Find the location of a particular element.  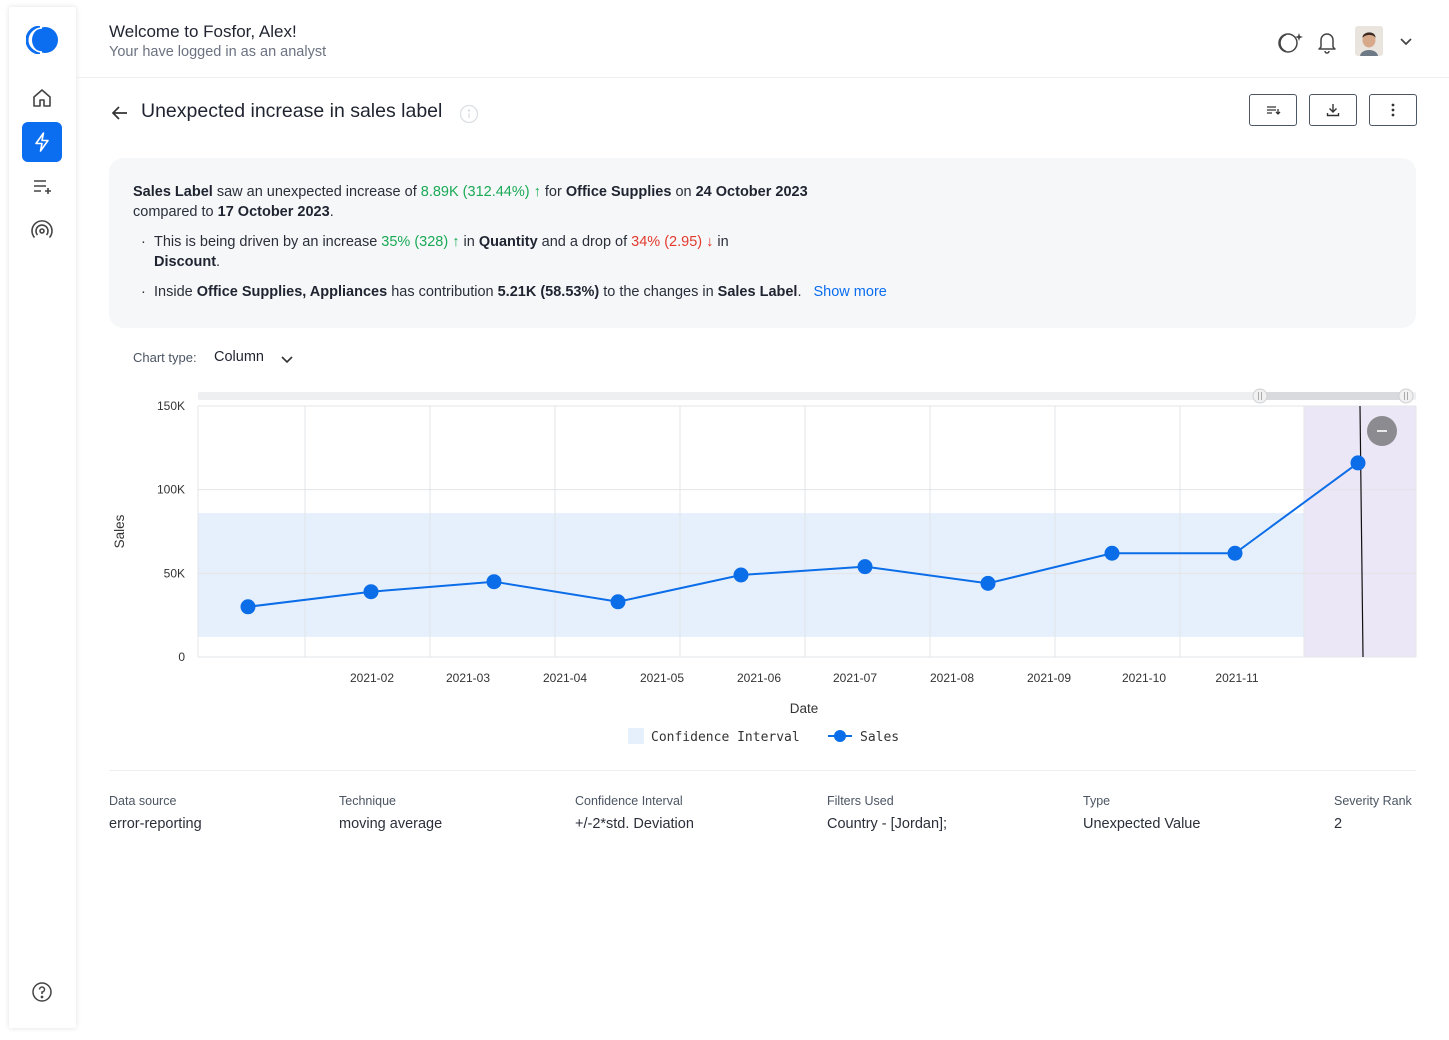

y-tick-label: 0 is located at coordinates (181, 657).